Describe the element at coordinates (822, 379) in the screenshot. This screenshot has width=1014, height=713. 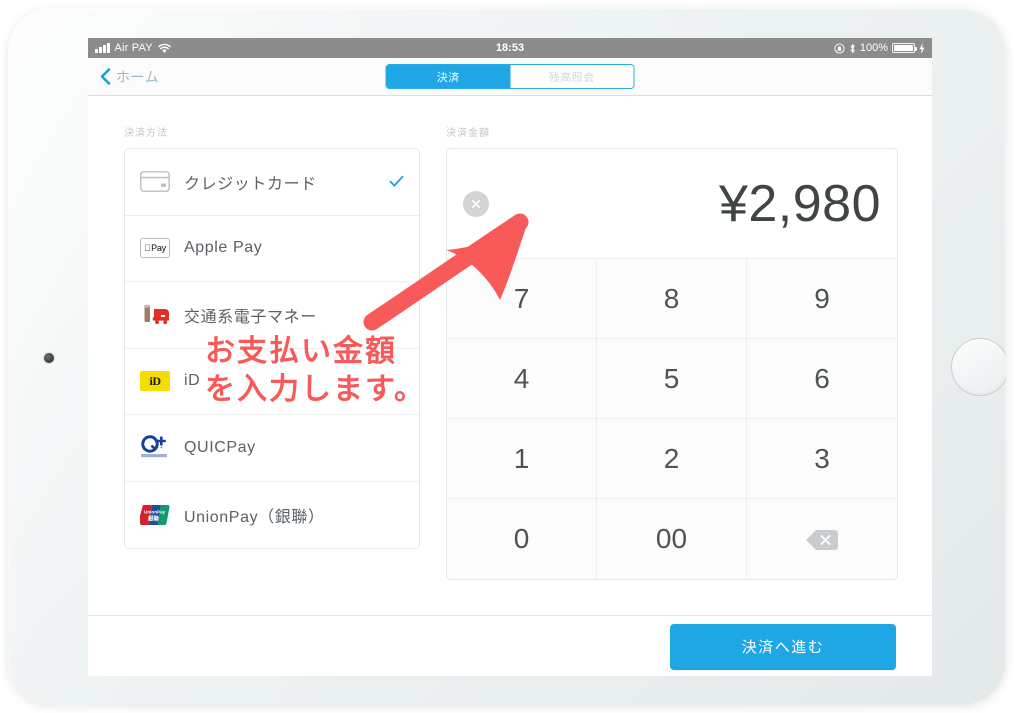
I see `key-6: 6` at that location.